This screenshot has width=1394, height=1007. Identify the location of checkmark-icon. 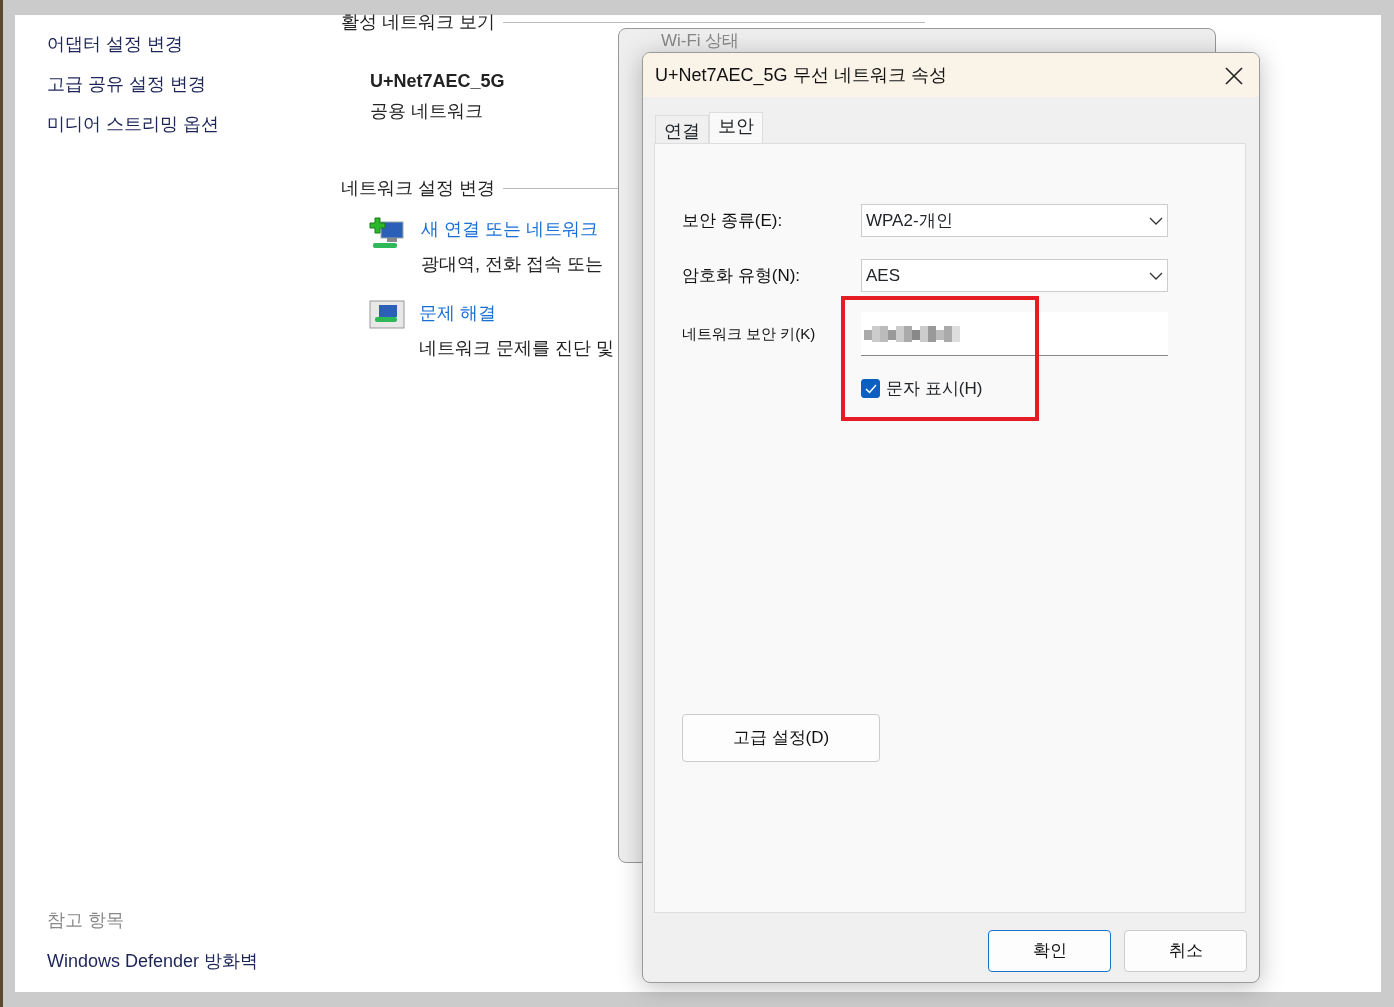
(870, 388).